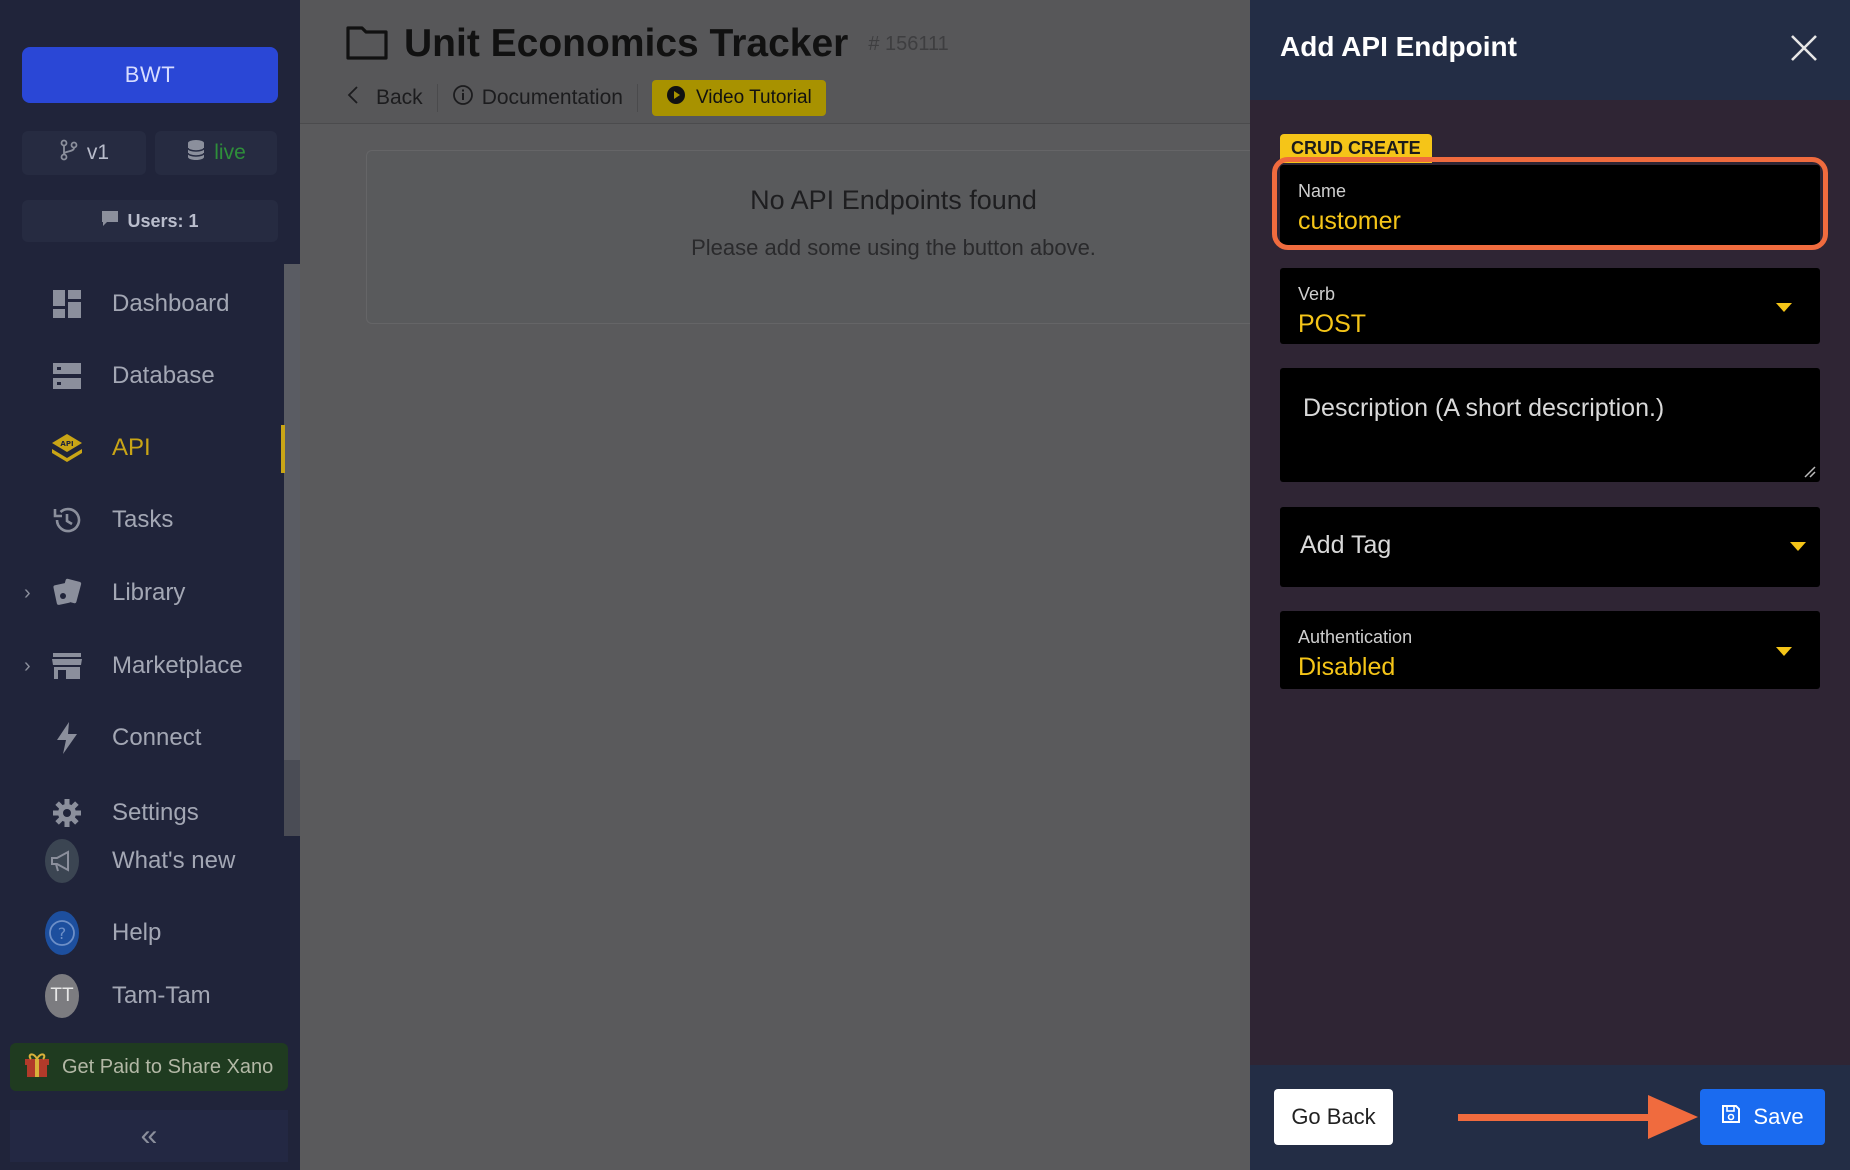  Describe the element at coordinates (67, 593) in the screenshot. I see `library-icon` at that location.